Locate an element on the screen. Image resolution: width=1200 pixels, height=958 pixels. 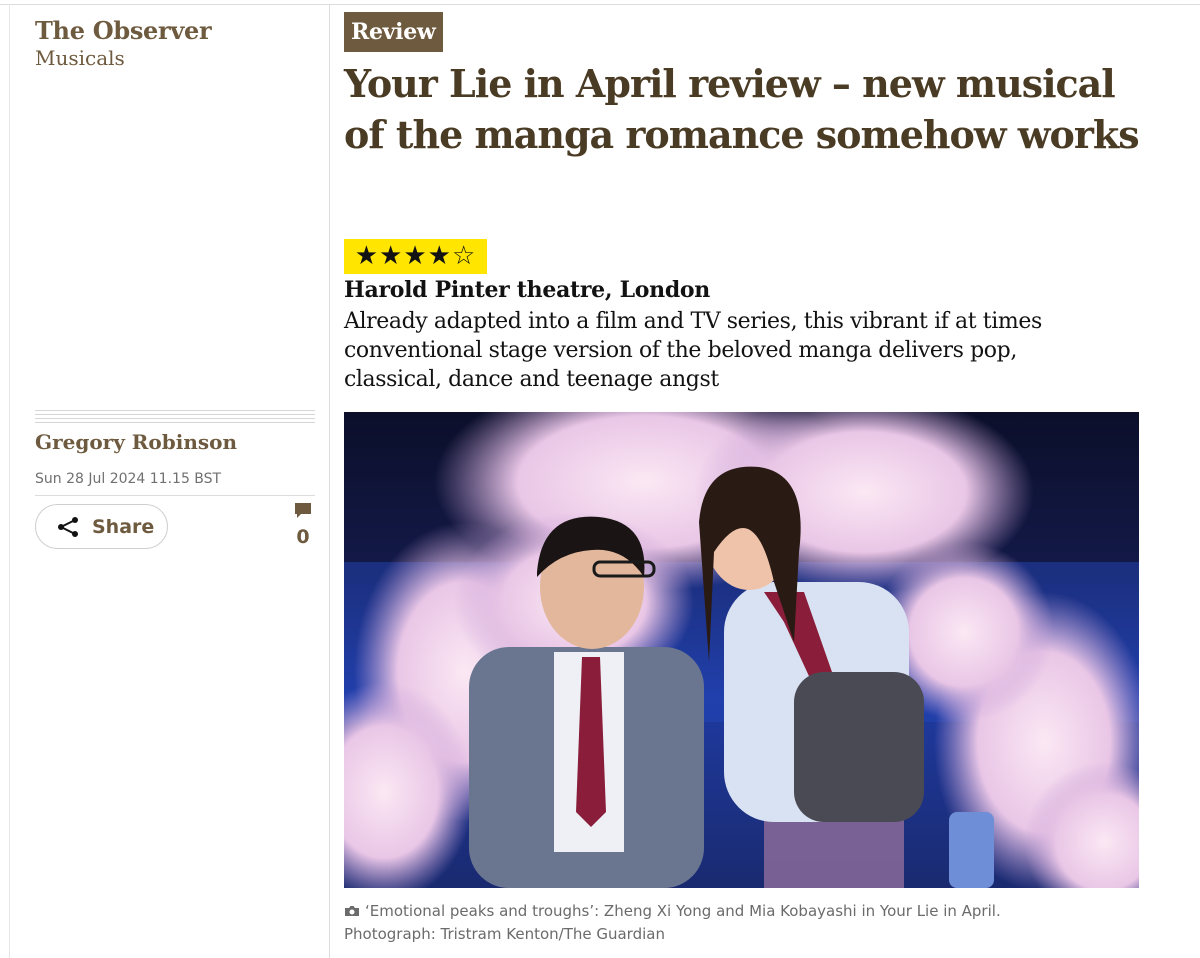
top-divider is located at coordinates (600, 4).